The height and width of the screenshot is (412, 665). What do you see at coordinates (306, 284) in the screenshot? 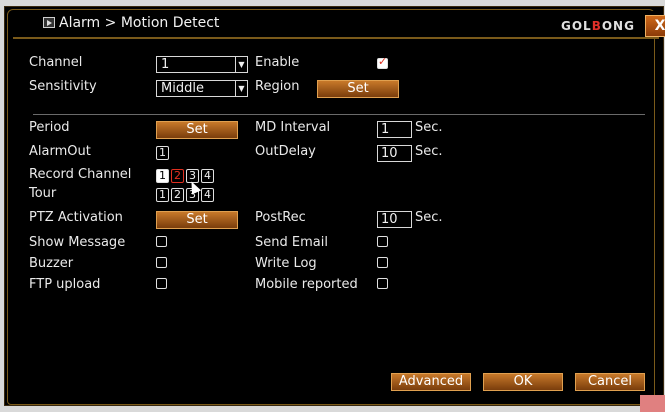
I see `mobile-reported-label: Mobile reported` at bounding box center [306, 284].